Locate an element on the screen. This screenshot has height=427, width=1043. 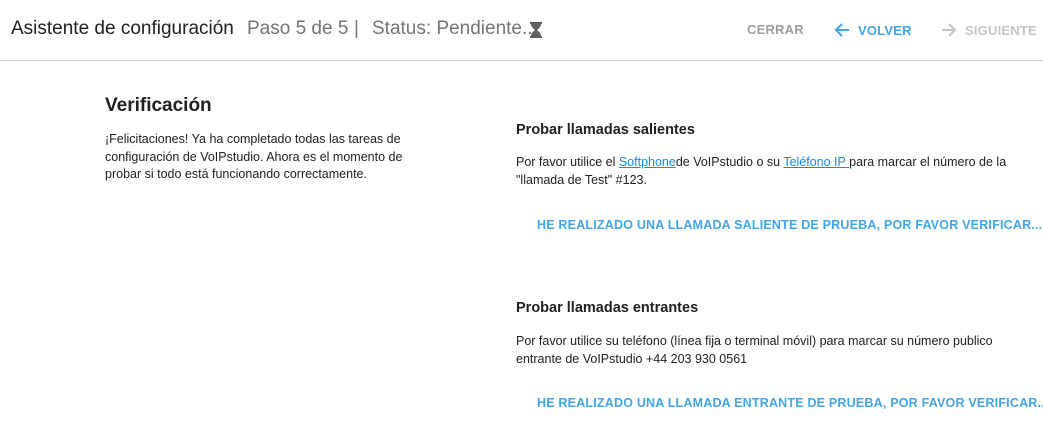
verification-heading: Verificación is located at coordinates (158, 105).